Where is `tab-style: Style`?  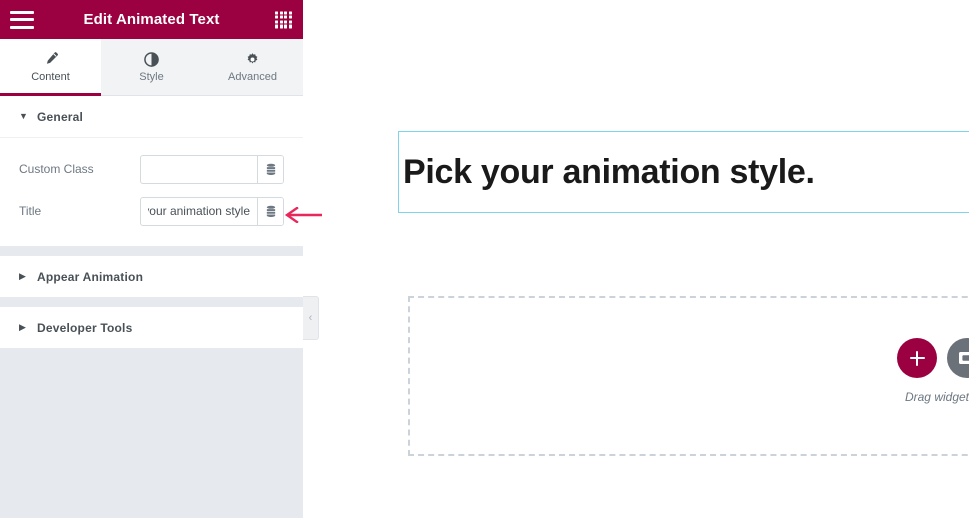 tab-style: Style is located at coordinates (151, 67).